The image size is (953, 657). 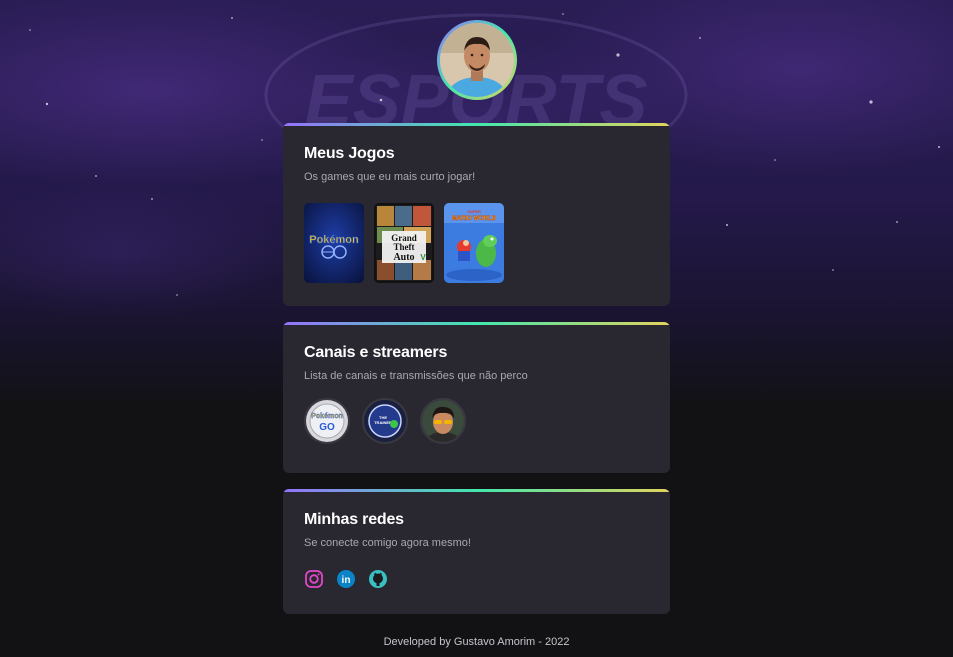 I want to click on social-title: Minhas redes, so click(x=354, y=519).